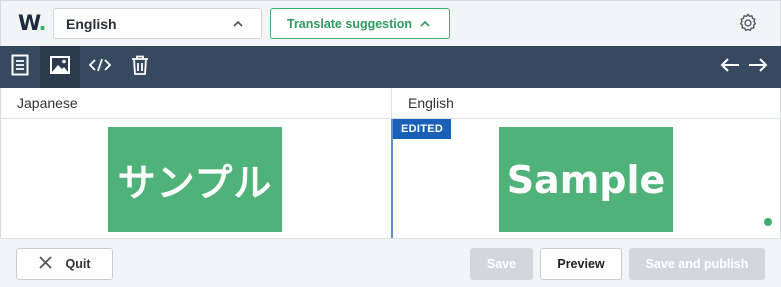 The width and height of the screenshot is (781, 287). I want to click on target-language-label: English, so click(431, 103).